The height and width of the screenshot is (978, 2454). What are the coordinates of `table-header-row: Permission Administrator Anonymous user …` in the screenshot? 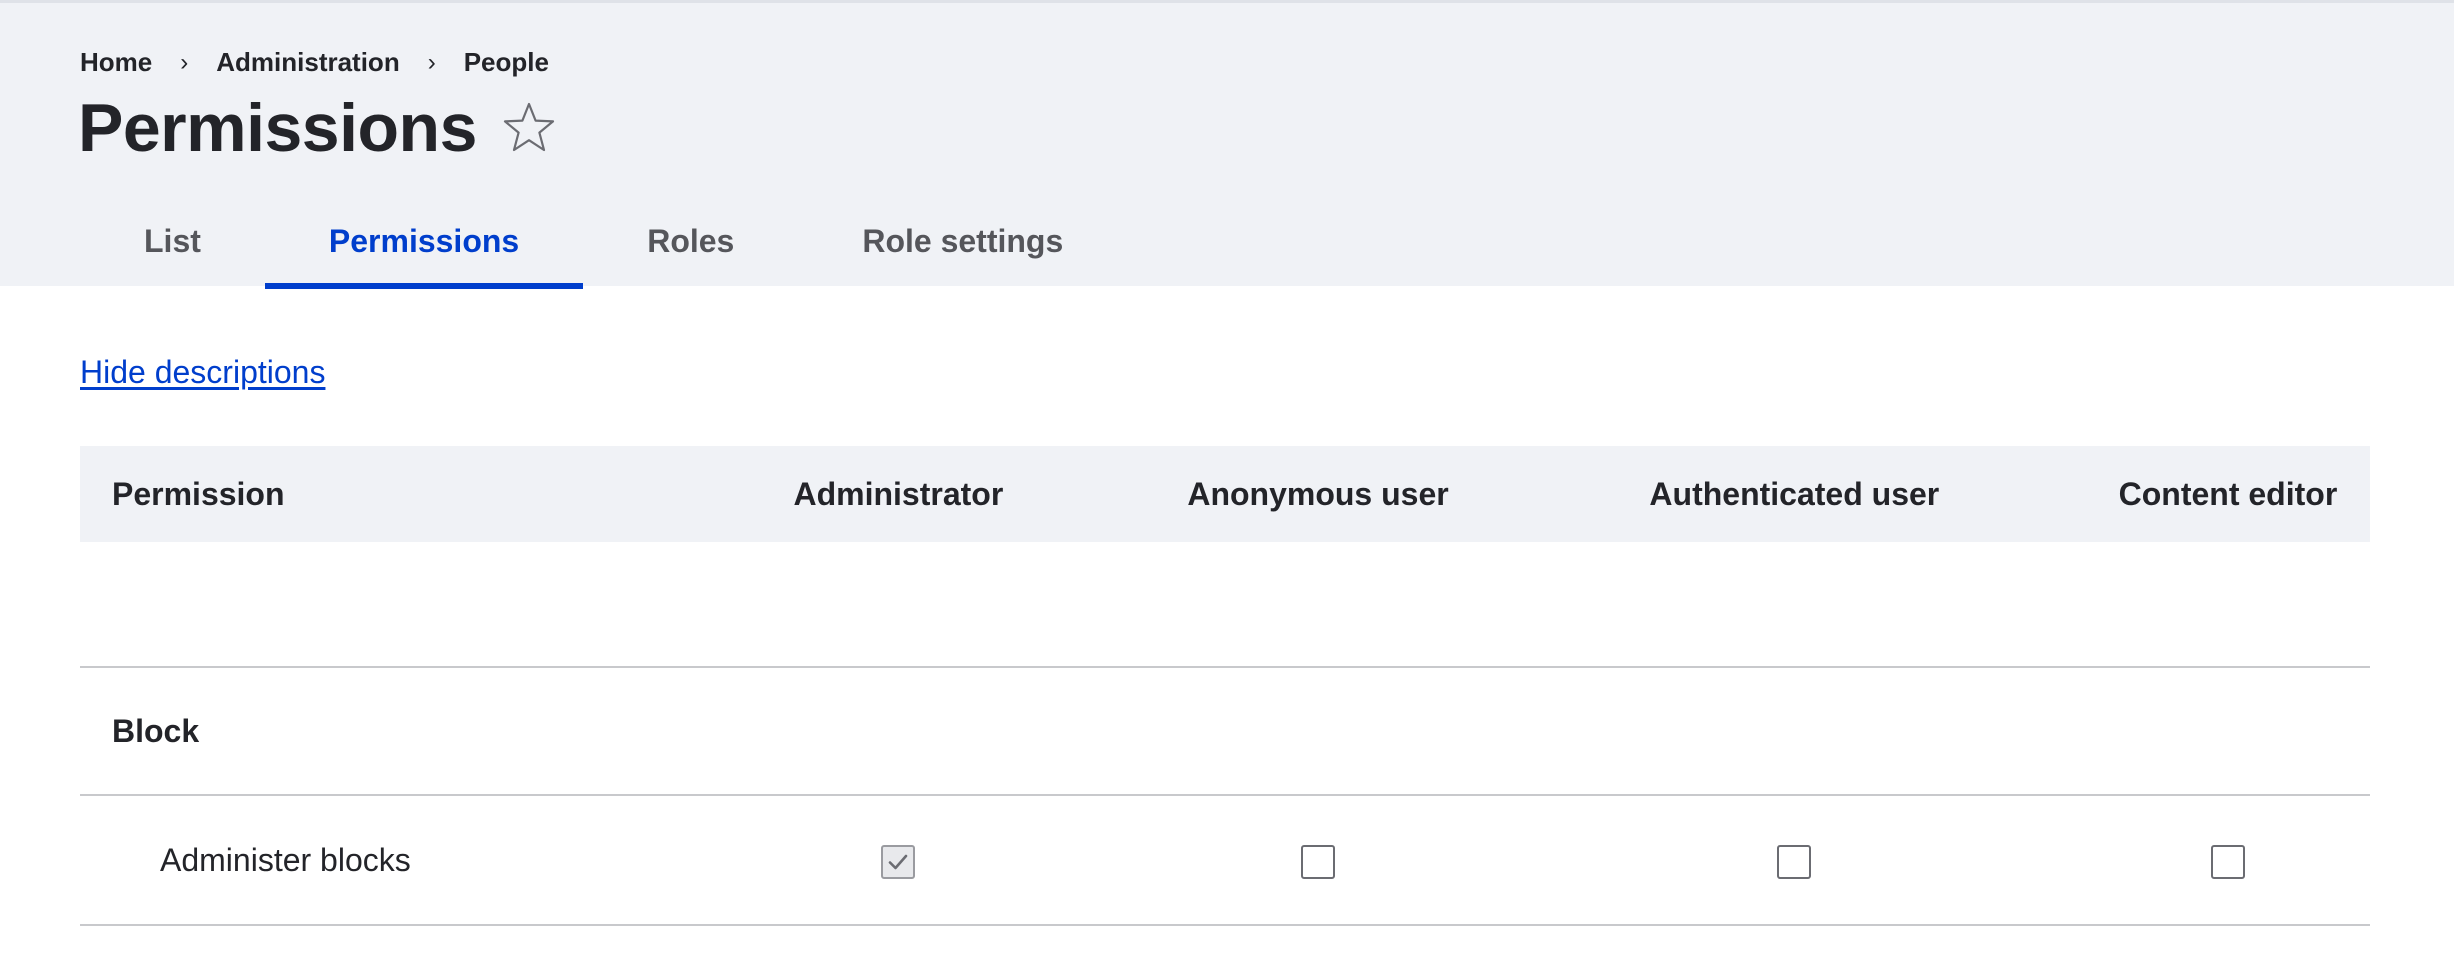 It's located at (1225, 494).